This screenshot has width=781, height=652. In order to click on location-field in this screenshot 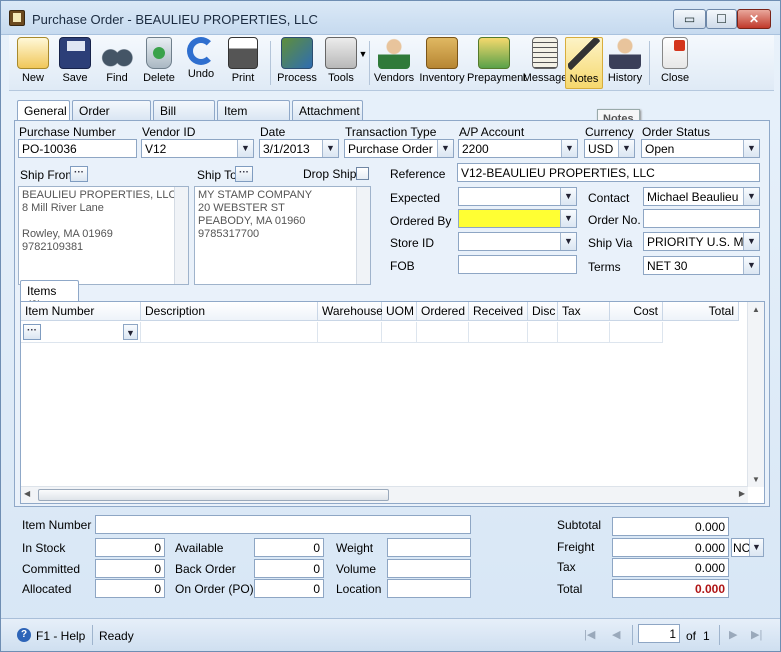, I will do `click(429, 588)`.